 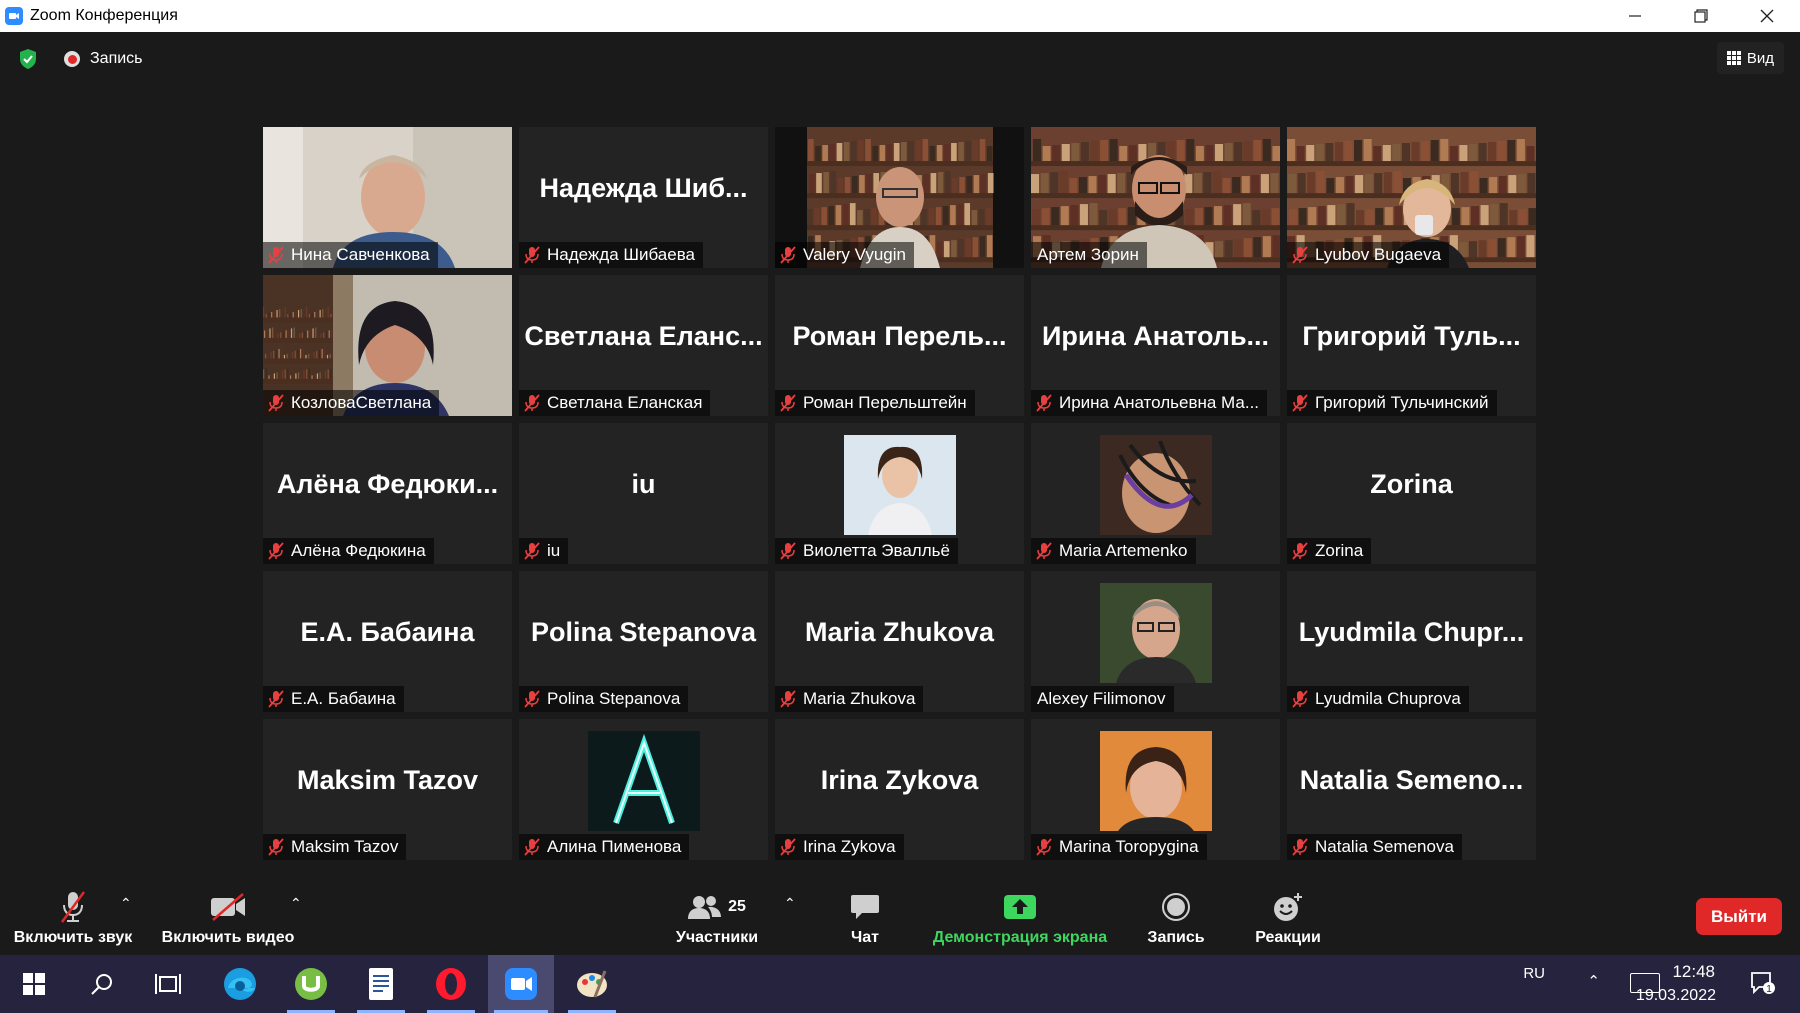 What do you see at coordinates (1155, 493) in the screenshot?
I see `participant-tile: Maria Artemenko` at bounding box center [1155, 493].